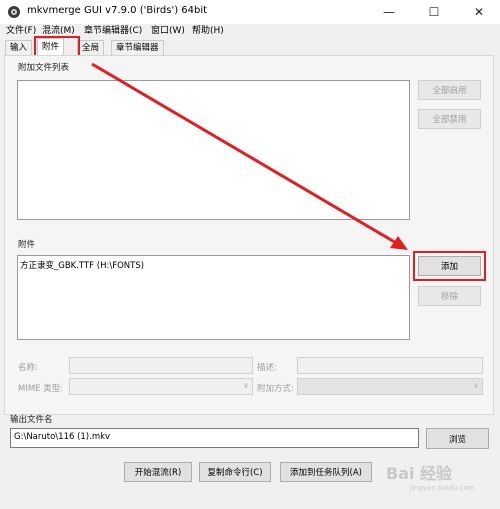  I want to click on baidu-watermark: Bai 经验, so click(419, 473).